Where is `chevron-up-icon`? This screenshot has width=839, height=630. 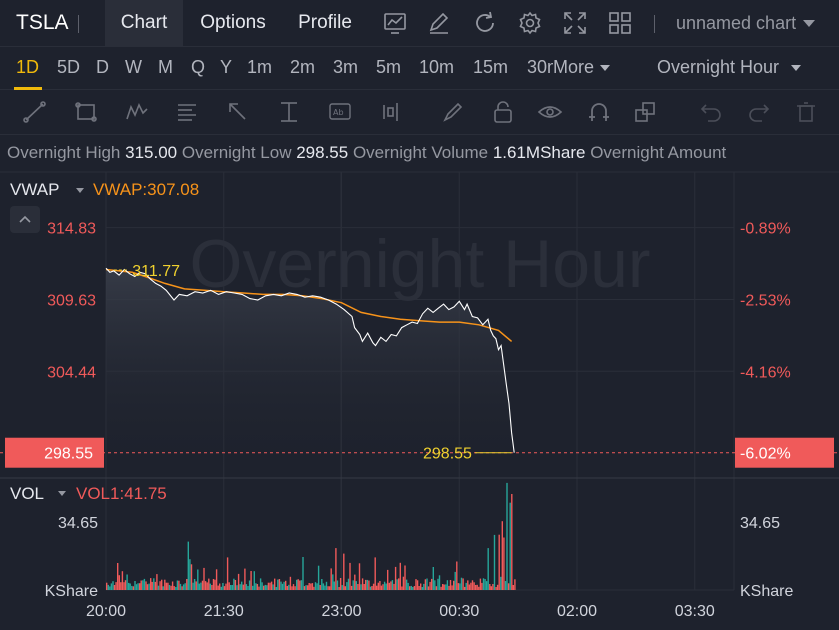
chevron-up-icon is located at coordinates (25, 219).